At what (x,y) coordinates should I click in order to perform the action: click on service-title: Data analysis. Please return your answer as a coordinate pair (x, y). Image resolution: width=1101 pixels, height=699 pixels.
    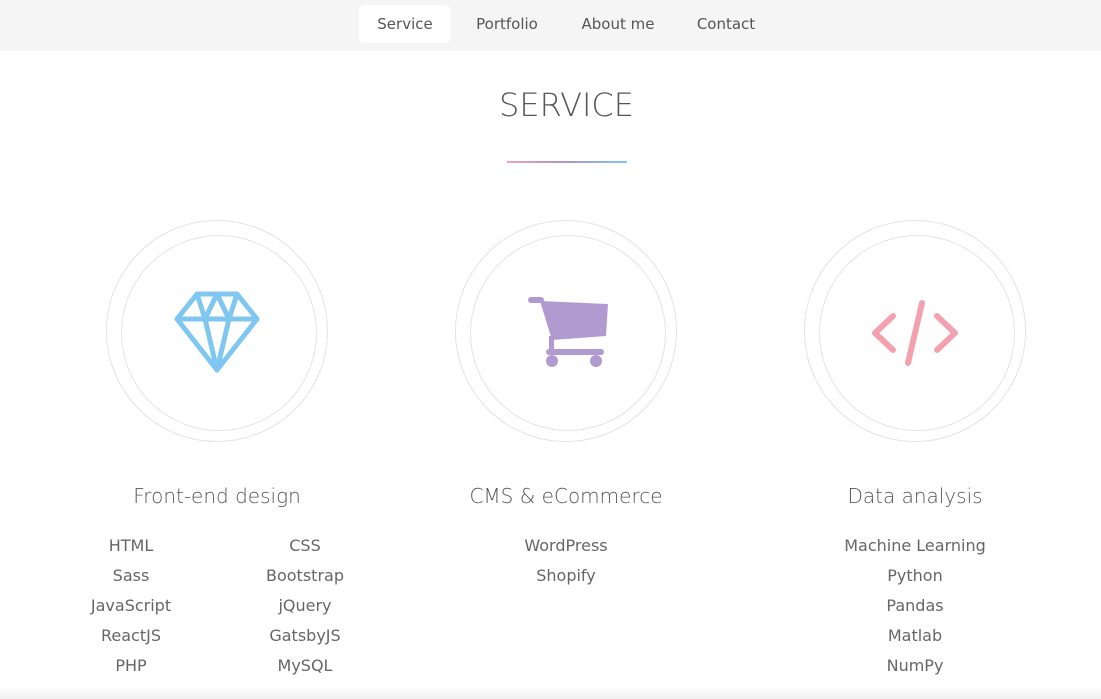
    Looking at the image, I should click on (915, 496).